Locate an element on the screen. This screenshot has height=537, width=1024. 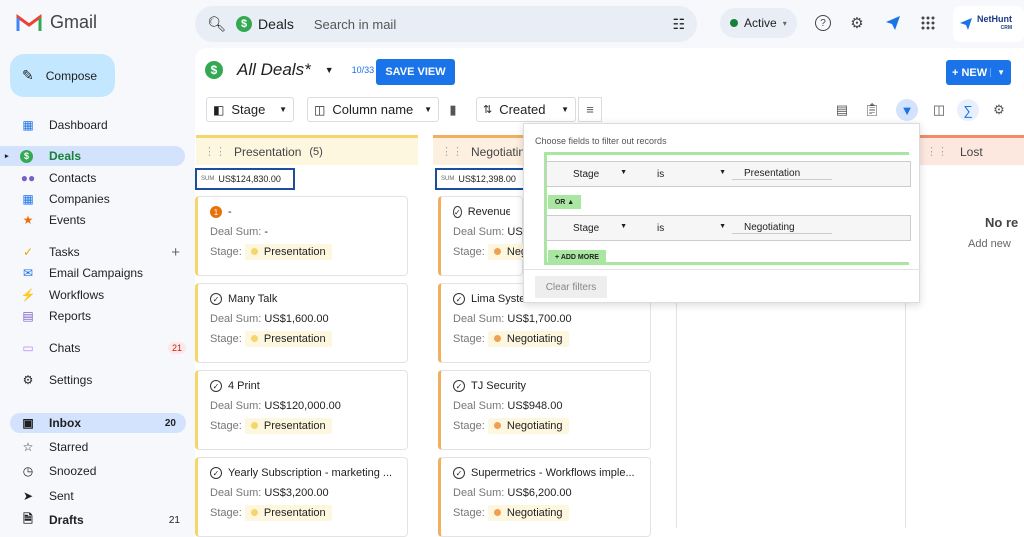
column-header-negotiating: ⋮⋮ Negotiating is located at coordinates (482, 150).